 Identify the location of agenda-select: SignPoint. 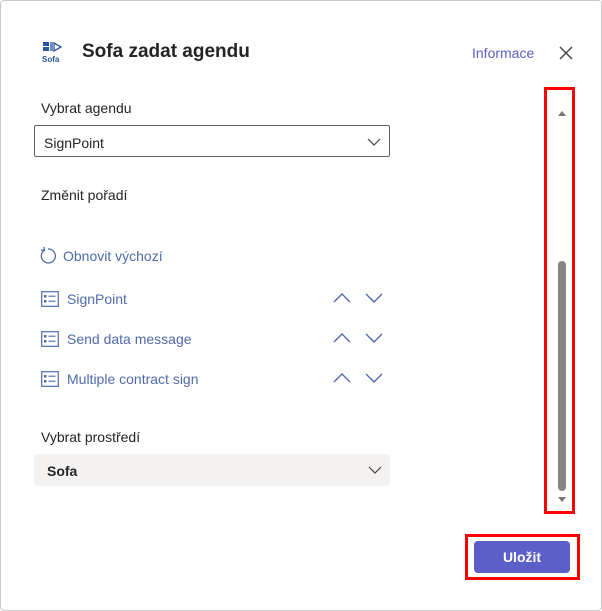
(212, 141).